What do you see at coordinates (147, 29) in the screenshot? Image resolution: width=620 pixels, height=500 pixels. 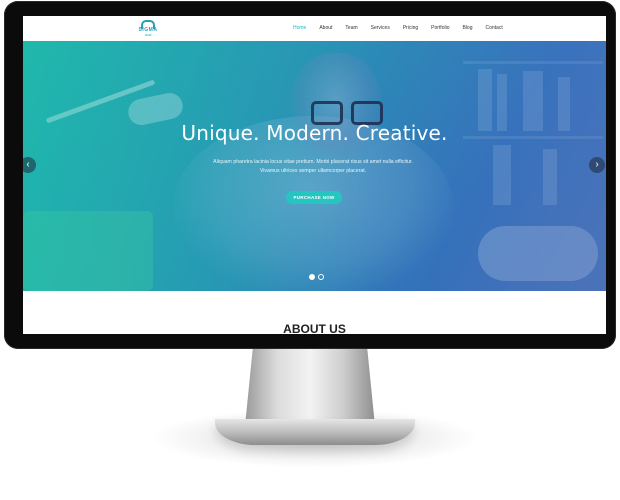 I see `site-logo: SIGMA dual` at bounding box center [147, 29].